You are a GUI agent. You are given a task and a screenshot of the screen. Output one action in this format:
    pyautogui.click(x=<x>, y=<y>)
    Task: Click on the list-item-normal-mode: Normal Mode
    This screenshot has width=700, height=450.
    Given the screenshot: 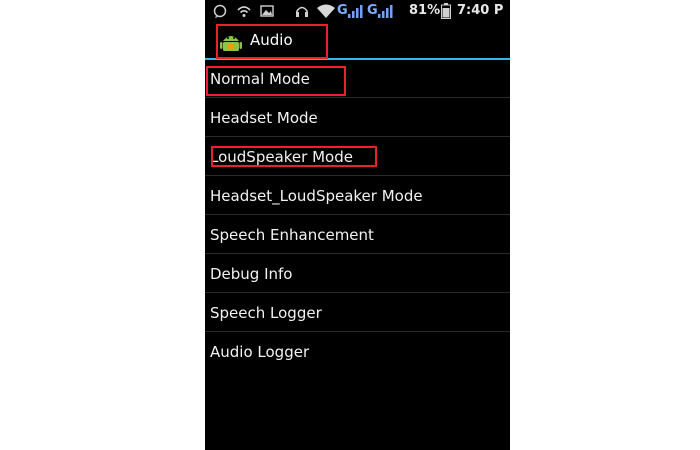 What is the action you would take?
    pyautogui.click(x=357, y=79)
    